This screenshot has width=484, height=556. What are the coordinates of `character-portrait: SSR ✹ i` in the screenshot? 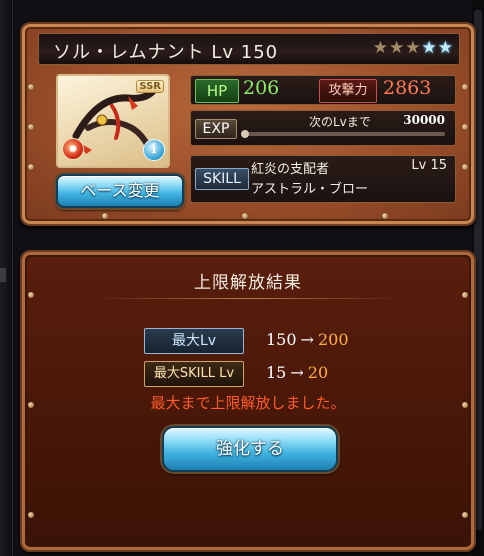 It's located at (113, 121).